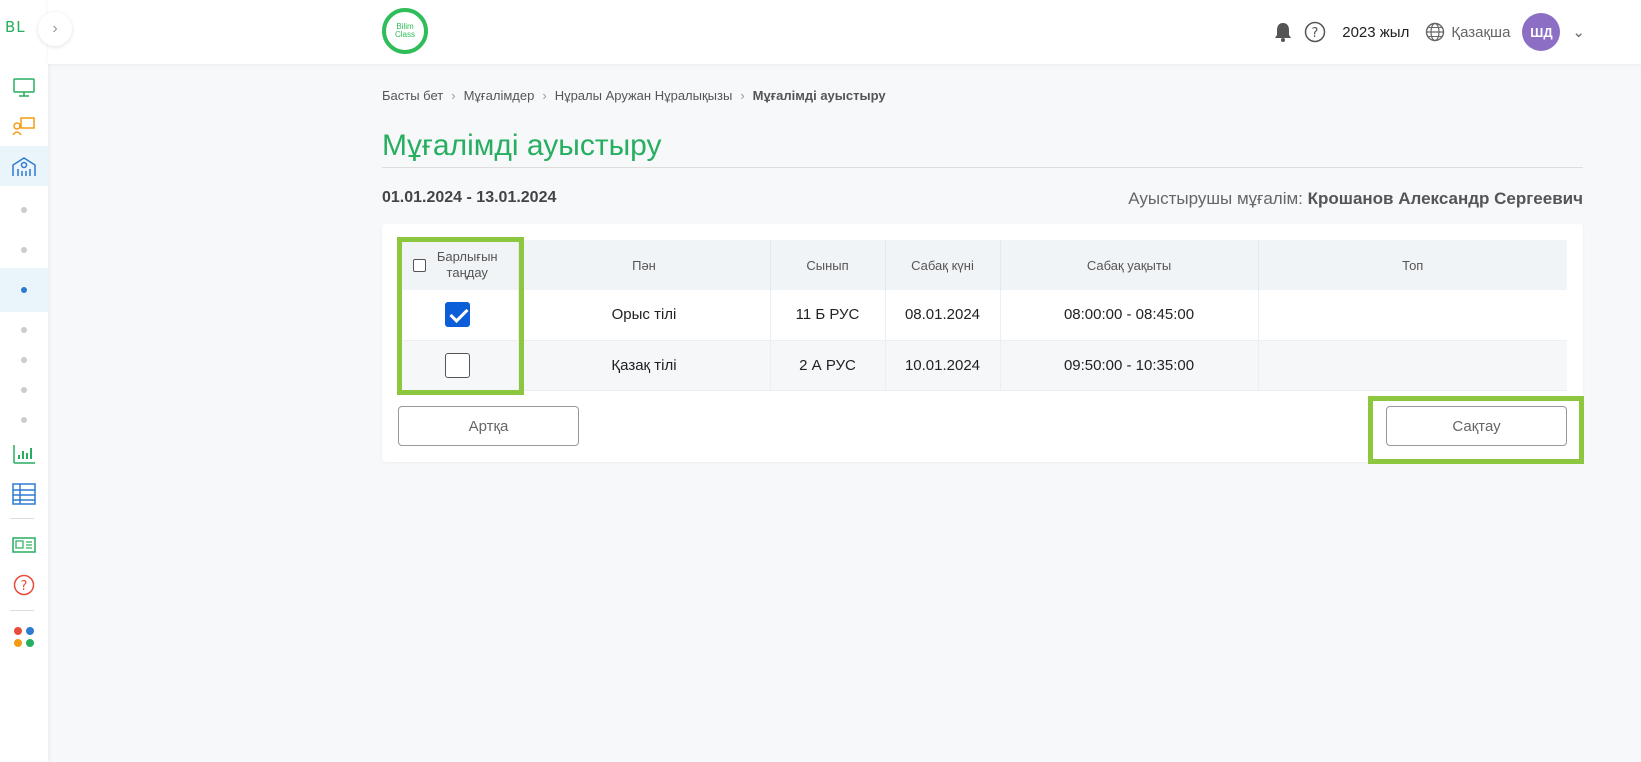 This screenshot has height=762, width=1641. Describe the element at coordinates (943, 365) in the screenshot. I see `date-cell: 10.01.2024` at that location.